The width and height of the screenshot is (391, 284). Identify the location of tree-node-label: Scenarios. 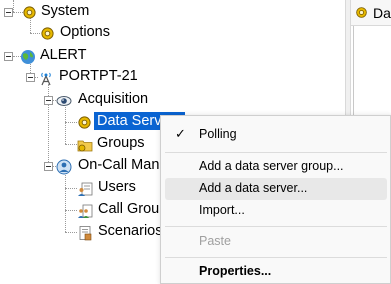
(130, 231).